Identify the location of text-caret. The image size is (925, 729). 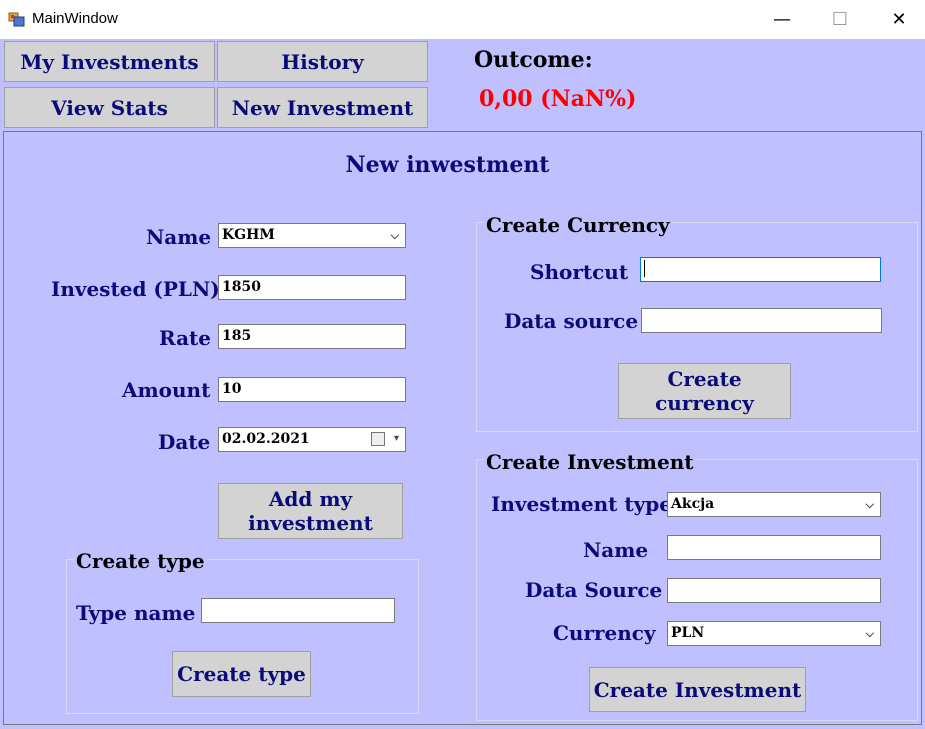
(644, 268).